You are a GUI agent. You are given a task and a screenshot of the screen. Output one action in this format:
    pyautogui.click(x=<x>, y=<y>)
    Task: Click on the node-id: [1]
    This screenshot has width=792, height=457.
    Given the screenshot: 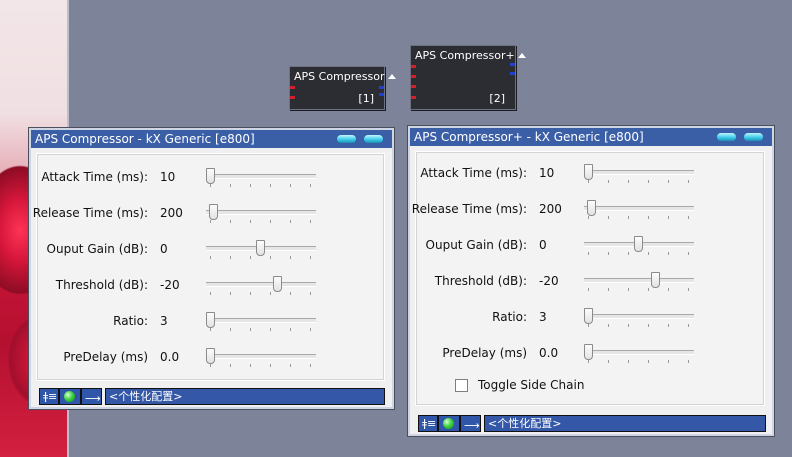 What is the action you would take?
    pyautogui.click(x=366, y=98)
    